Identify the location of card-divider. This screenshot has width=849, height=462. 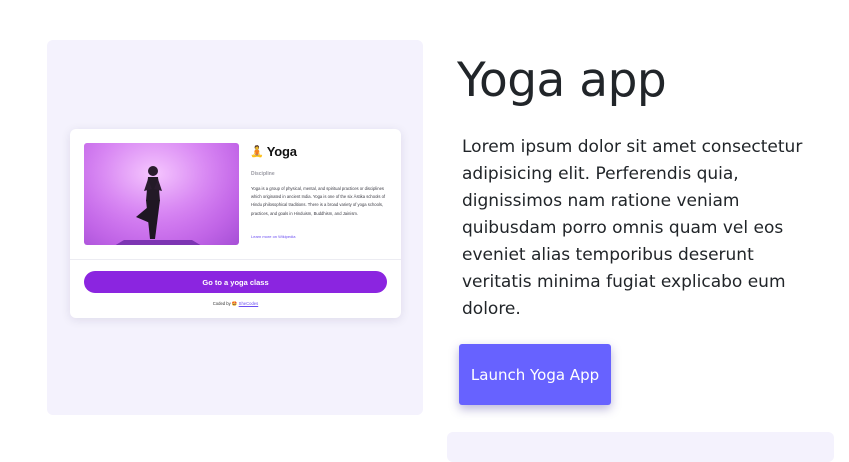
(235, 259).